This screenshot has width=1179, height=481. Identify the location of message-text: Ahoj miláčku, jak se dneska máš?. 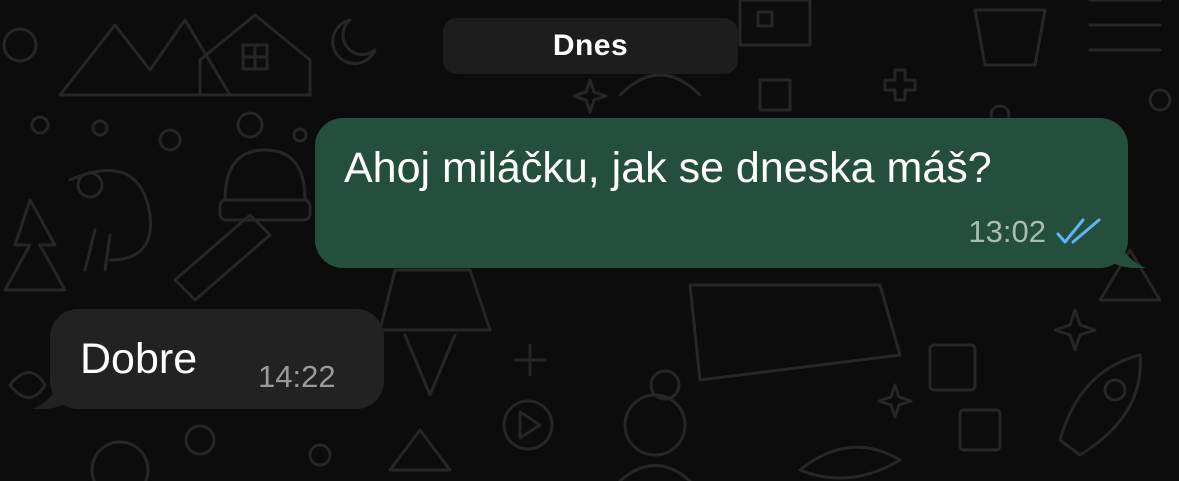
(668, 168).